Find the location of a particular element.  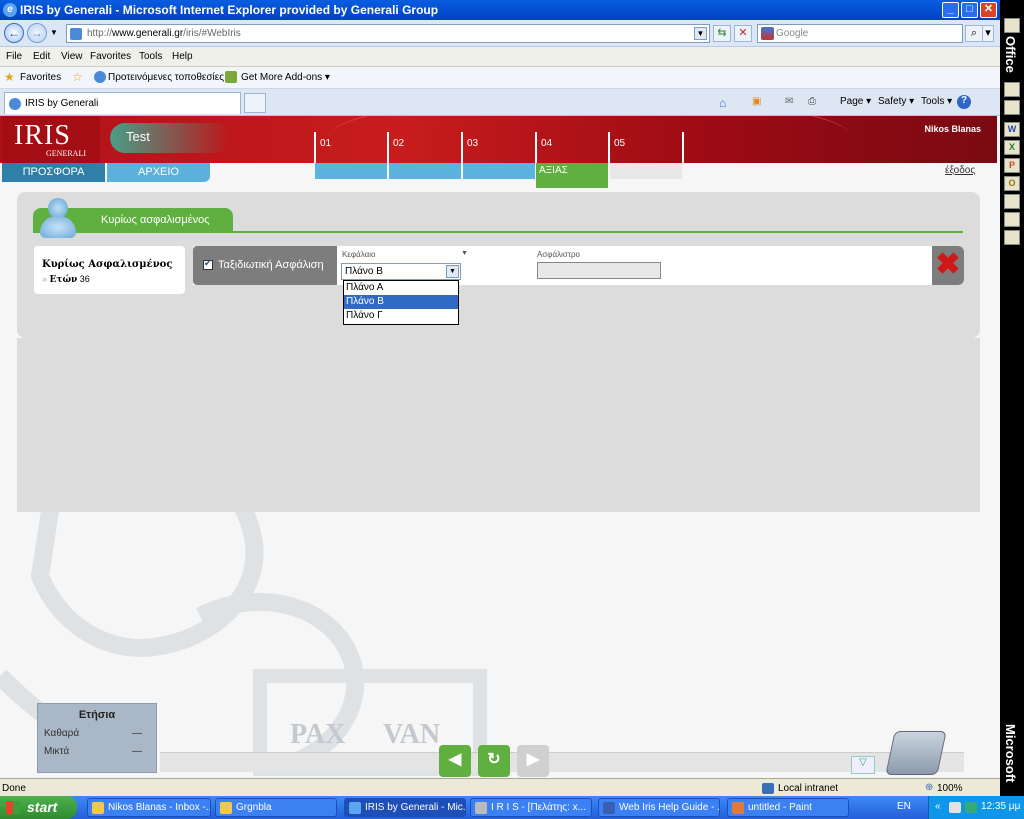

address-dropdown-icon: ▼ is located at coordinates (700, 33).